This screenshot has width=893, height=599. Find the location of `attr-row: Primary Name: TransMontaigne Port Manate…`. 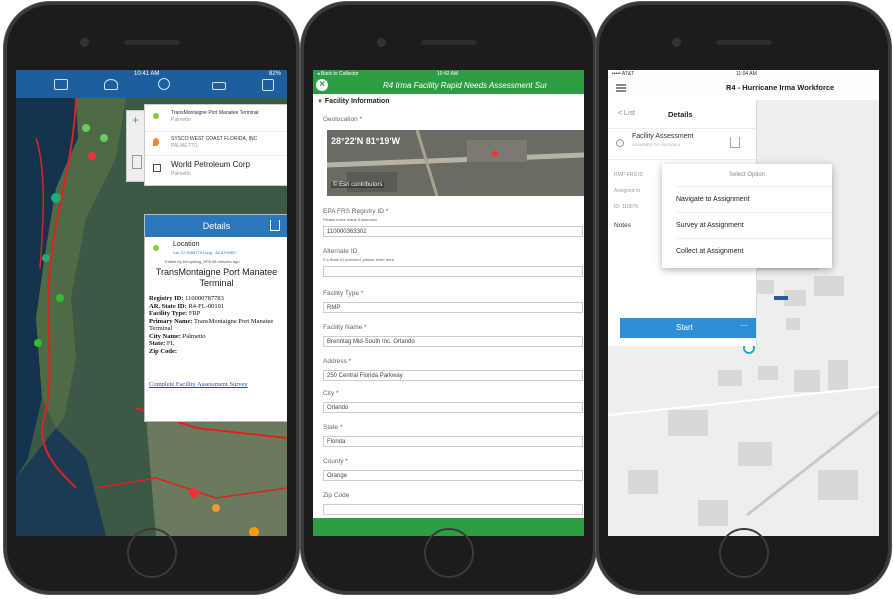

attr-row: Primary Name: TransMontaigne Port Manate… is located at coordinates (211, 325).